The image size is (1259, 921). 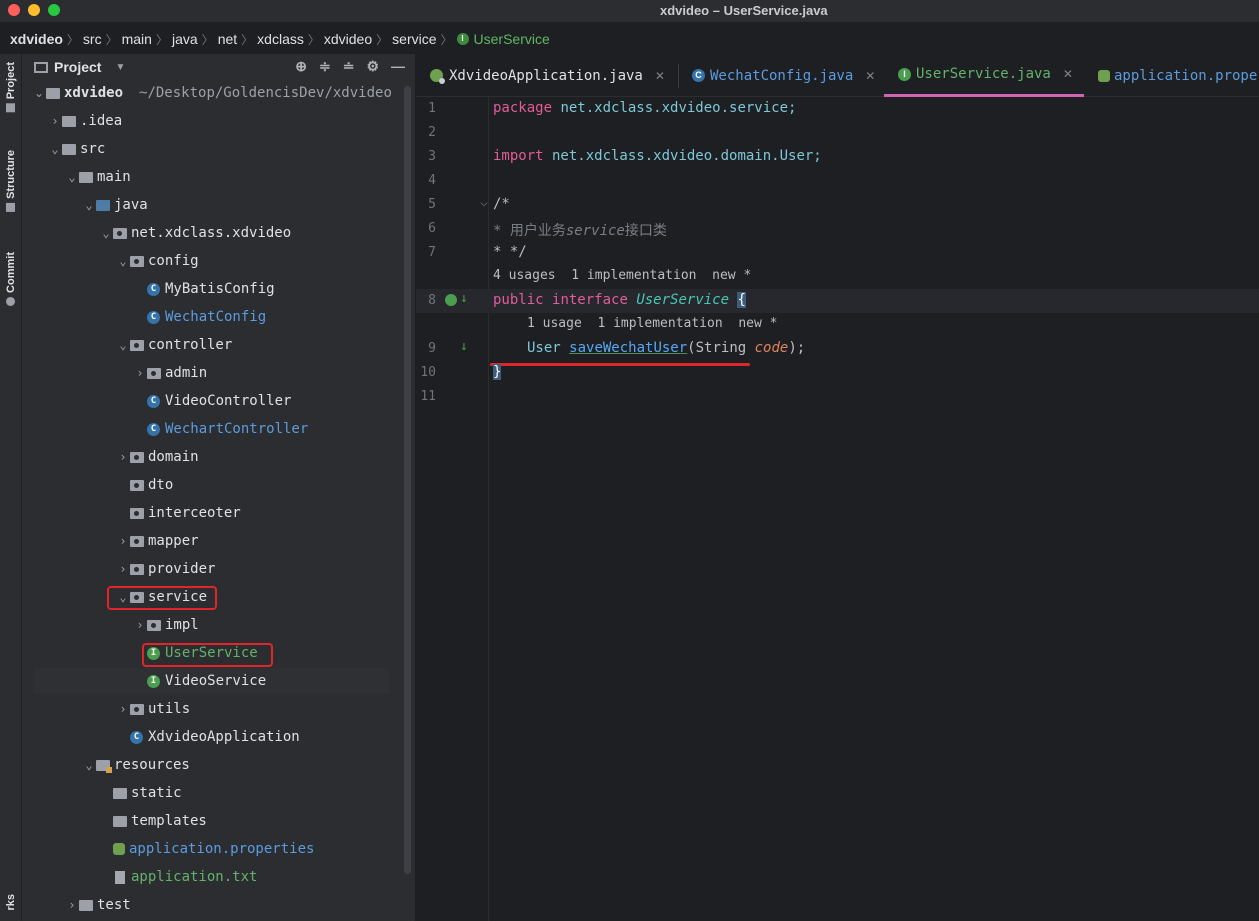 What do you see at coordinates (218, 346) in the screenshot?
I see `tree-row-controller: ⌄ controller` at bounding box center [218, 346].